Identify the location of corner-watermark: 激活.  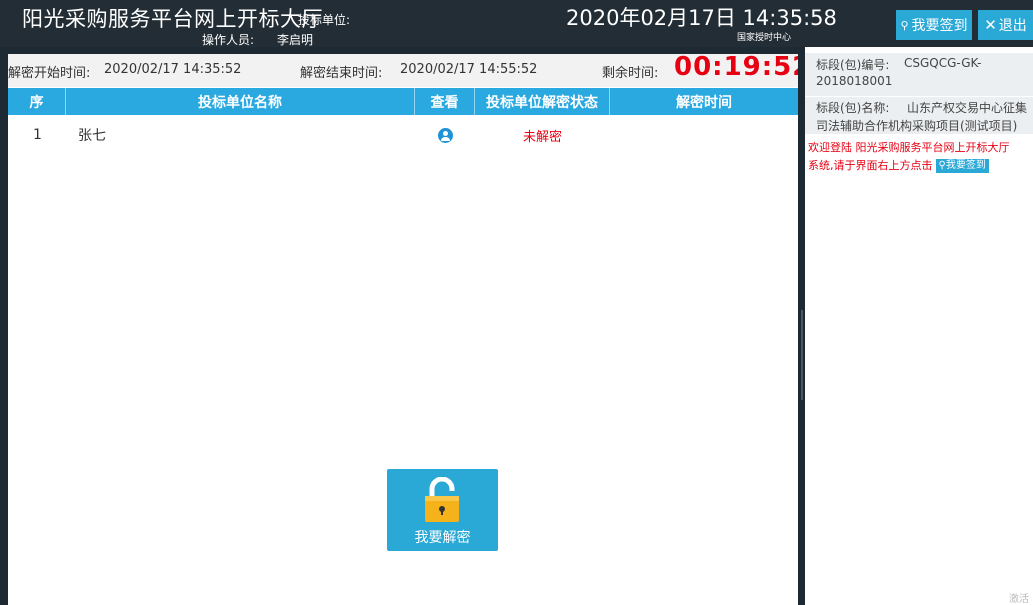
(1019, 599).